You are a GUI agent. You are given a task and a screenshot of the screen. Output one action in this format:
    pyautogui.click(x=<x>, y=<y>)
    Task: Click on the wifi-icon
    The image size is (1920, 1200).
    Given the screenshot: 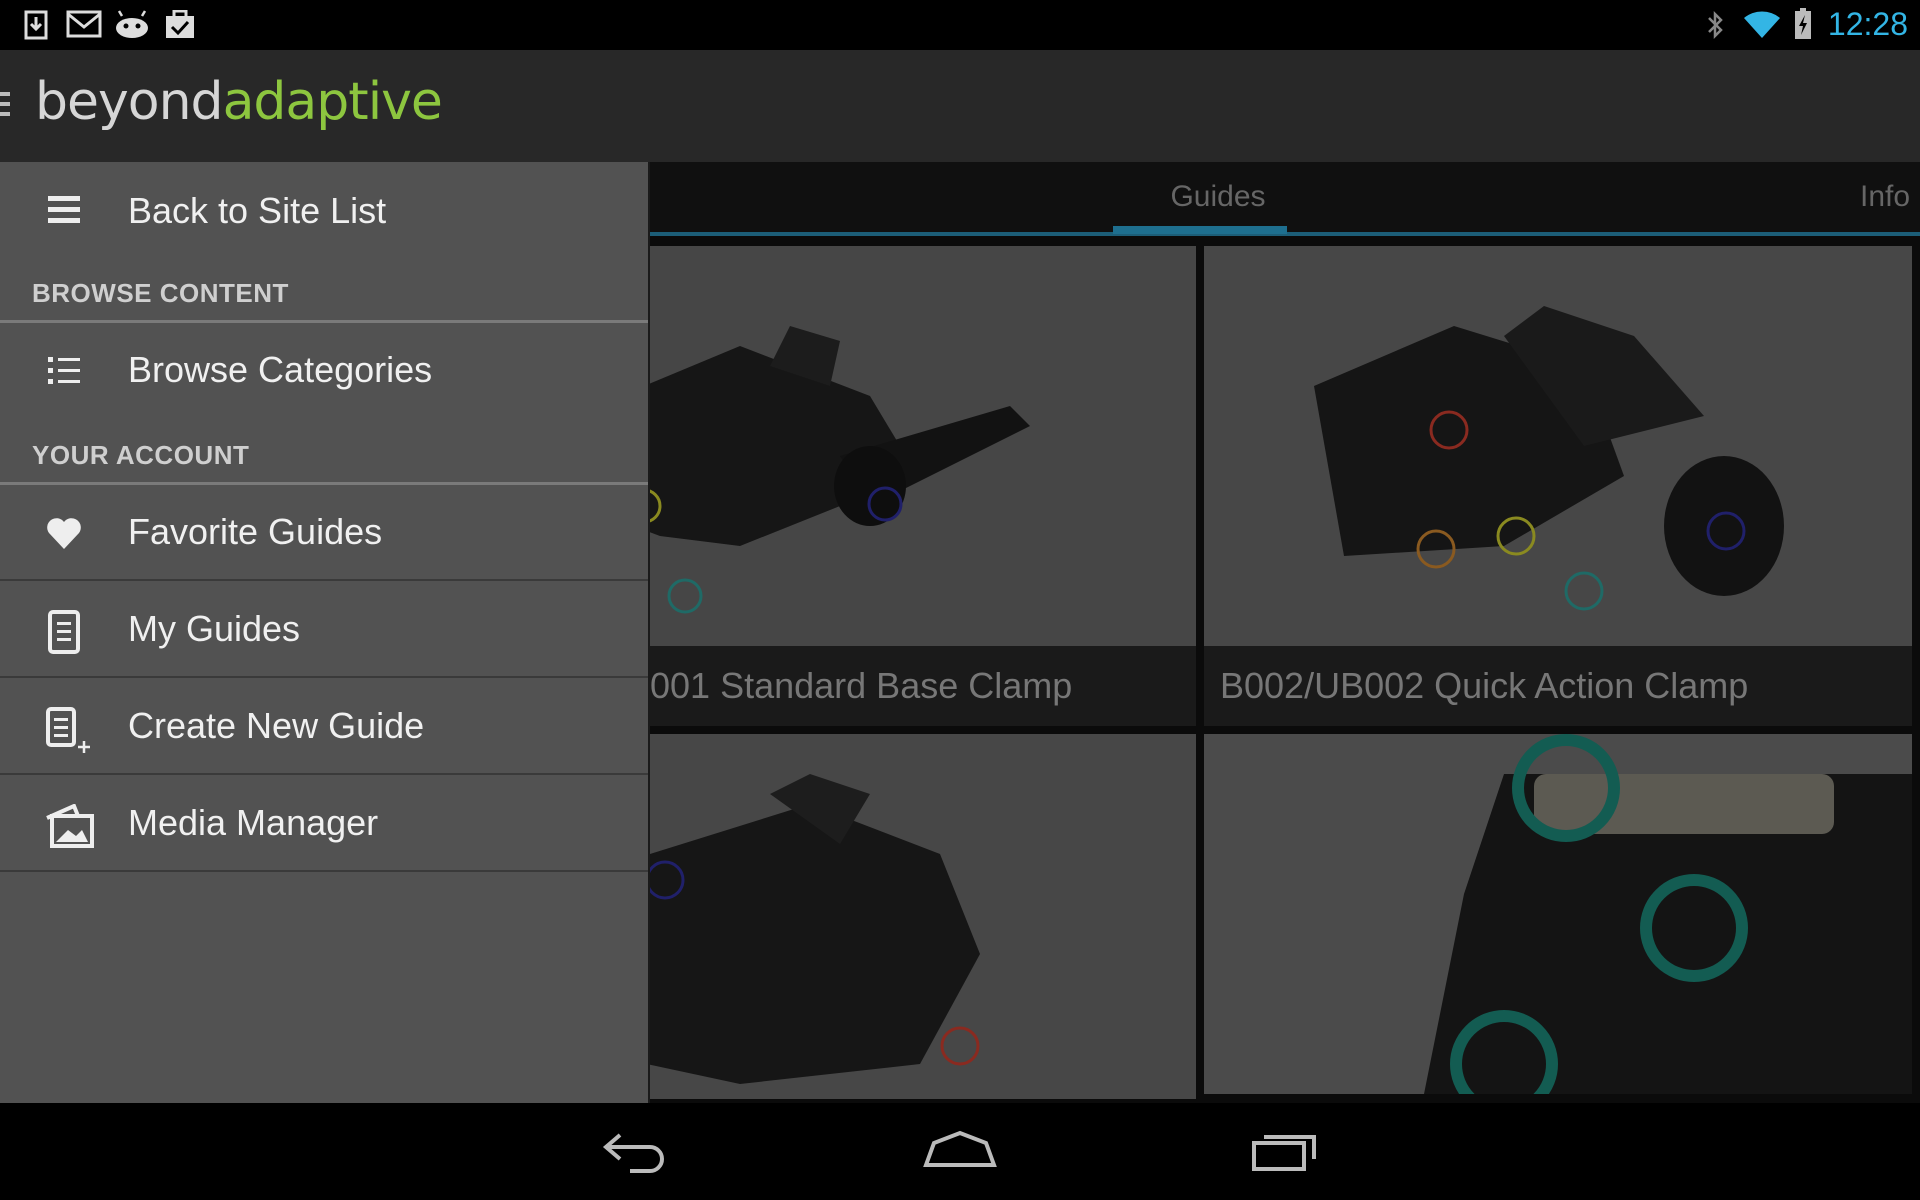 What is the action you would take?
    pyautogui.click(x=1762, y=26)
    